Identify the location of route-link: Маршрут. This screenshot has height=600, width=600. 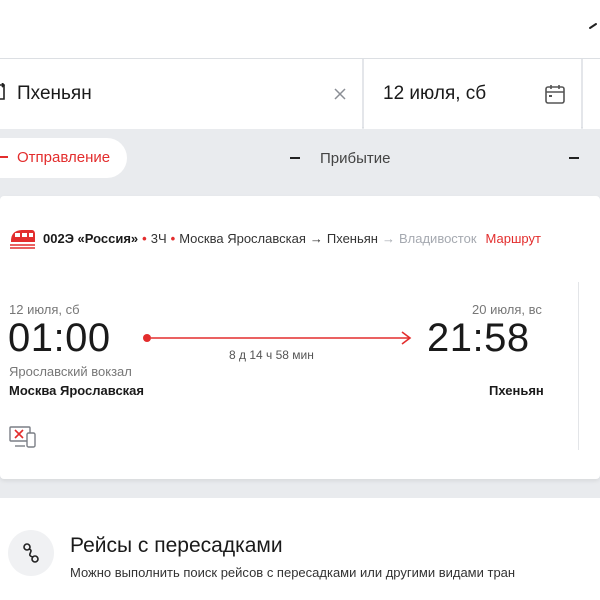
(513, 238).